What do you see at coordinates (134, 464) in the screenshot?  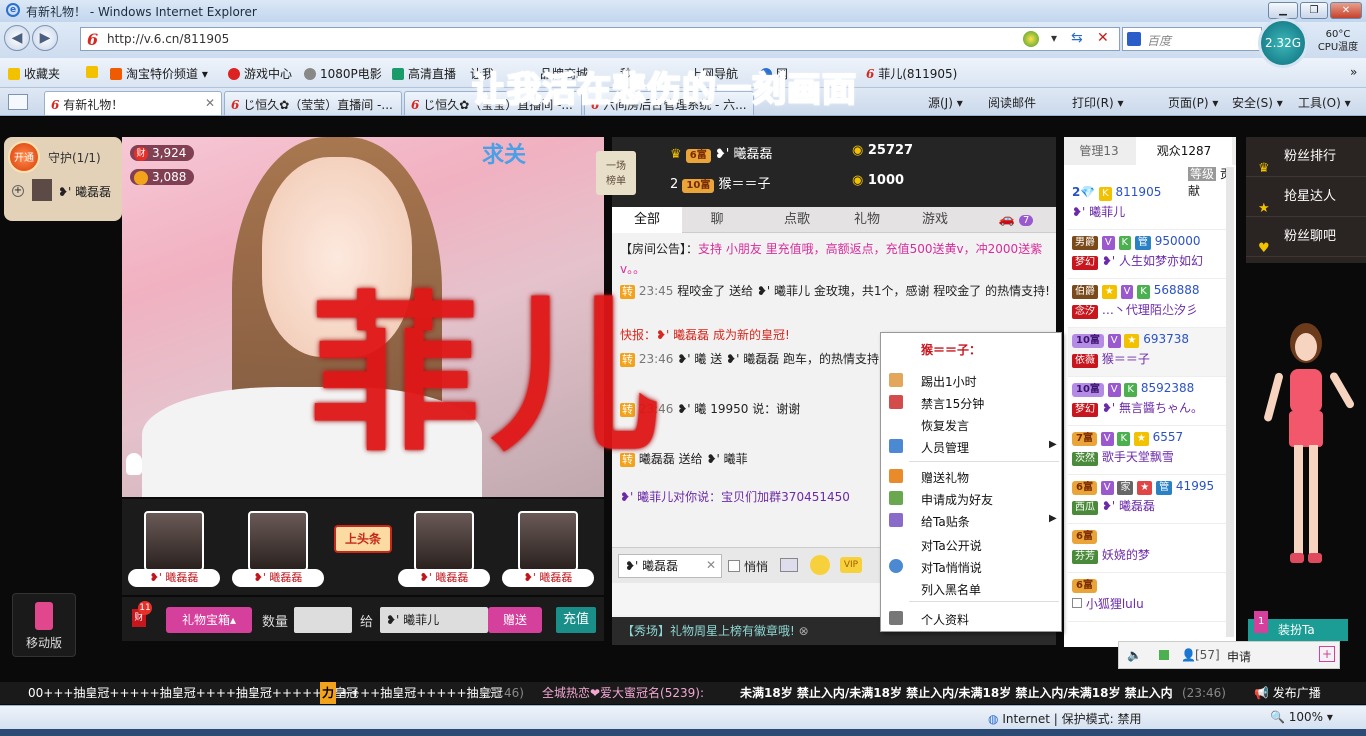 I see `microphone-icon` at bounding box center [134, 464].